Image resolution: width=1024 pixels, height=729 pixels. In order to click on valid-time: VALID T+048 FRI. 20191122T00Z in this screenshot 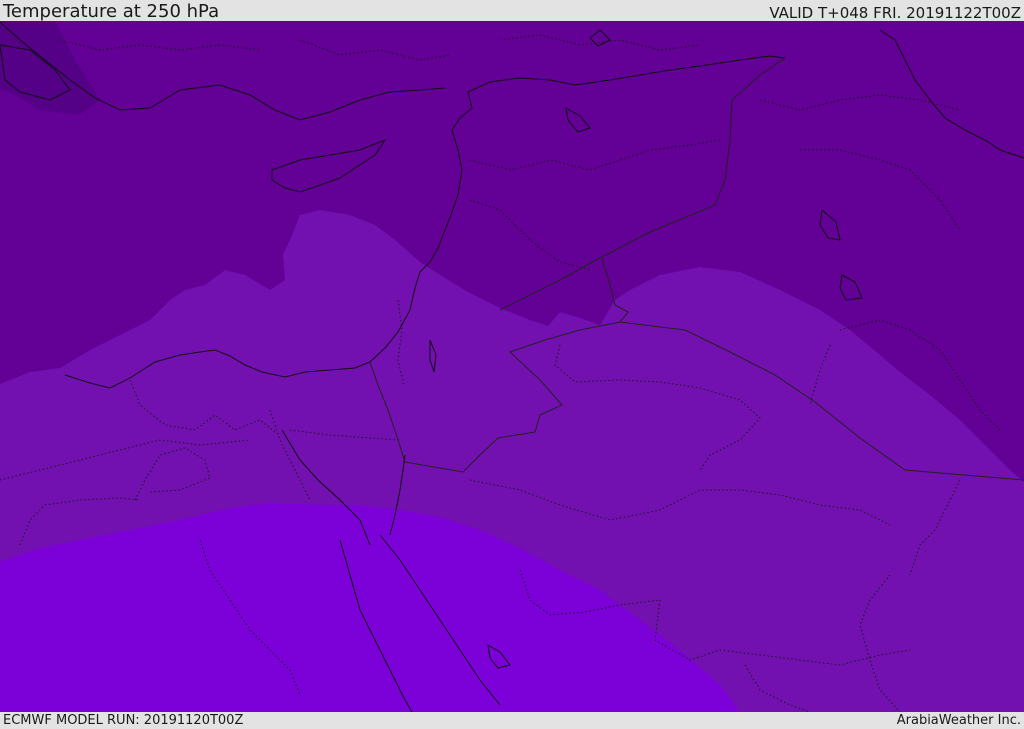, I will do `click(895, 13)`.